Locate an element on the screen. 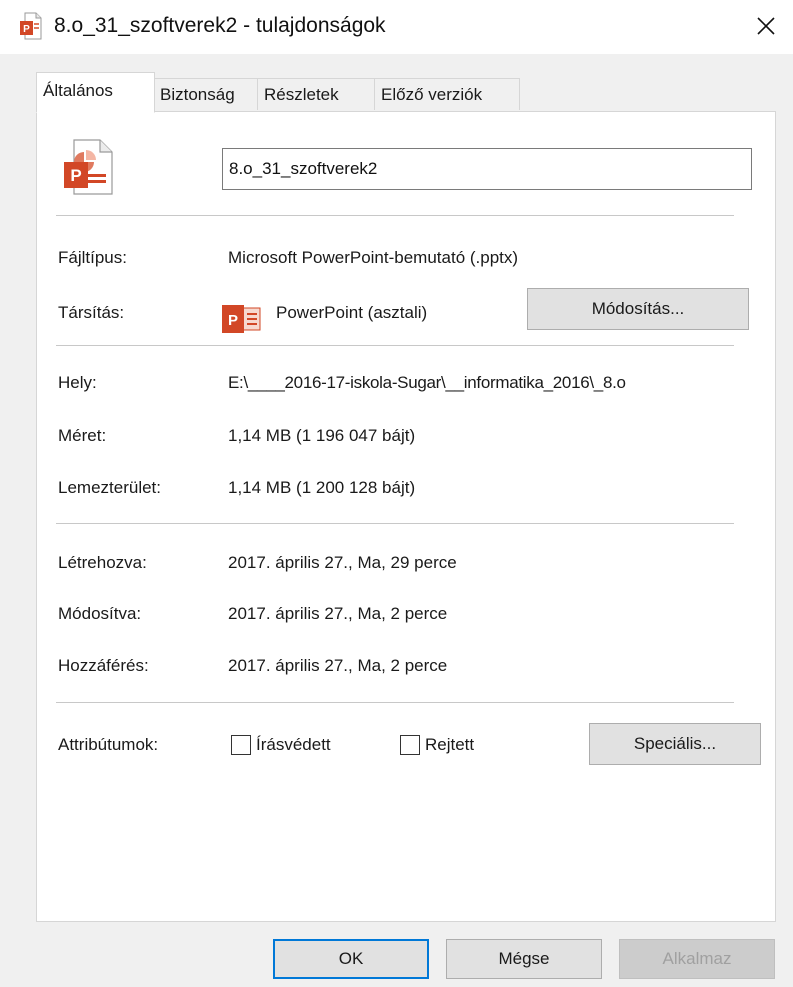 Image resolution: width=793 pixels, height=987 pixels. hidden-checkbox is located at coordinates (410, 745).